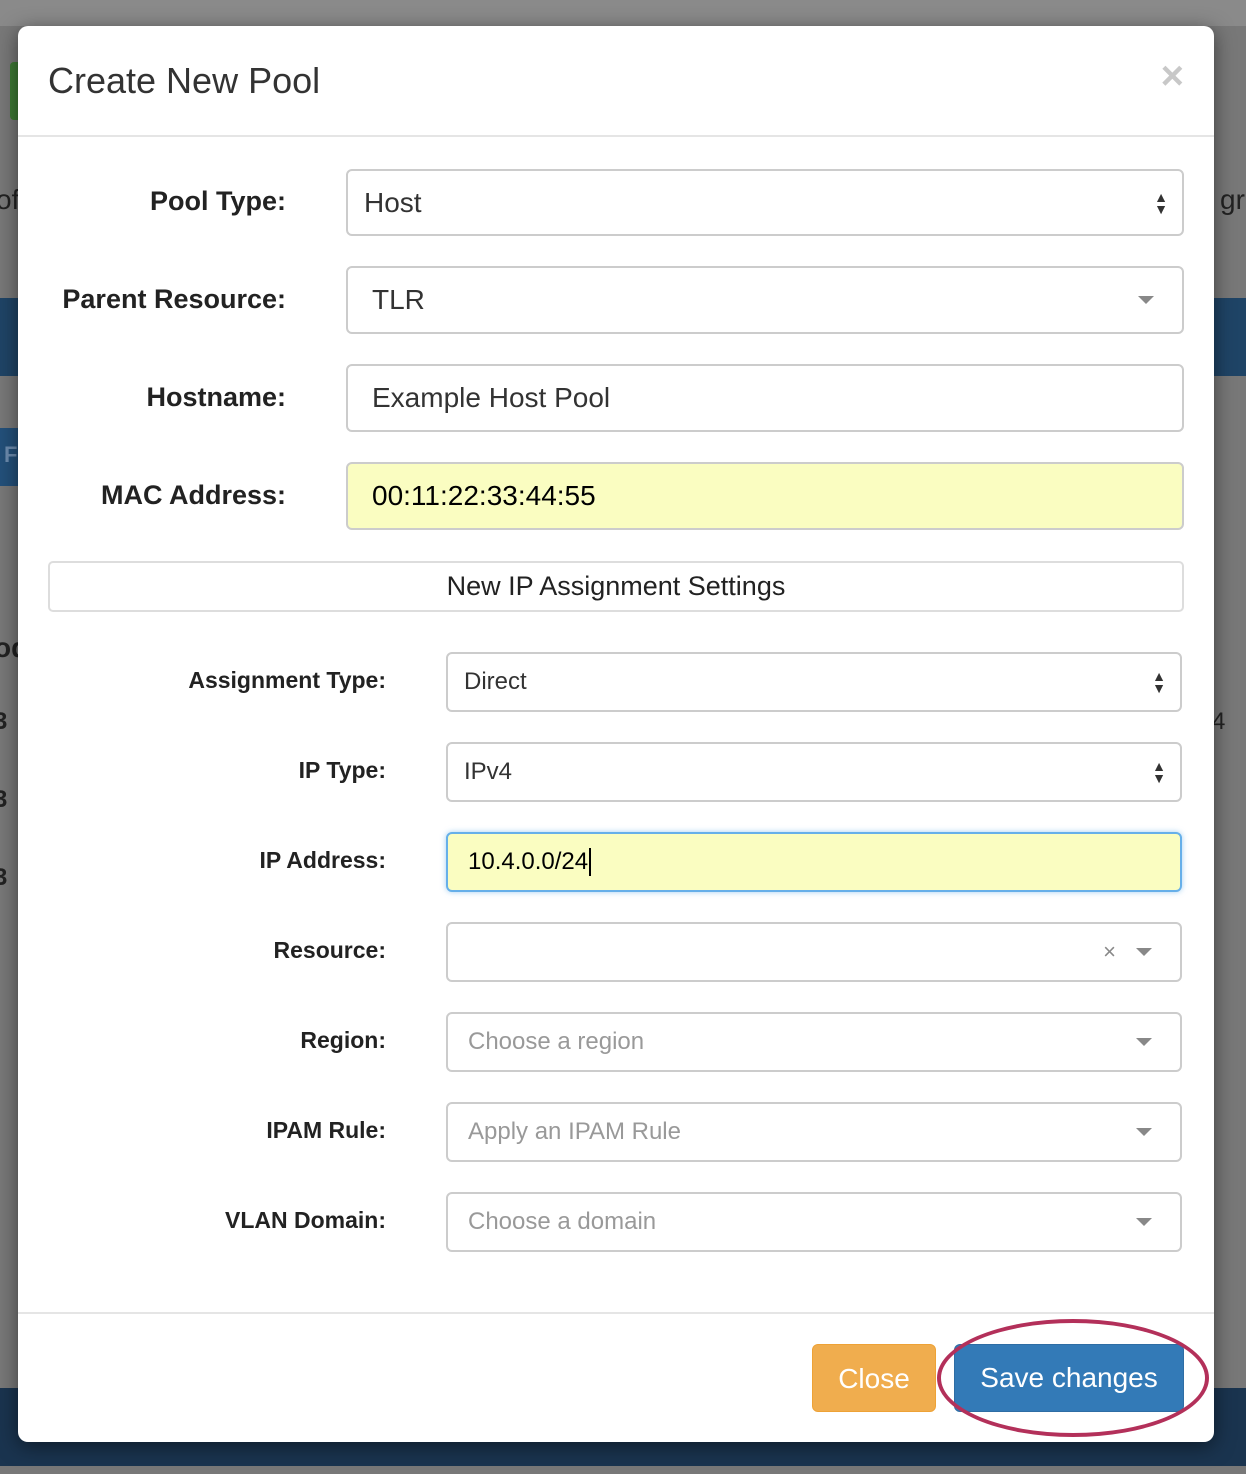  I want to click on mac-address-label: MAC Address:, so click(193, 495).